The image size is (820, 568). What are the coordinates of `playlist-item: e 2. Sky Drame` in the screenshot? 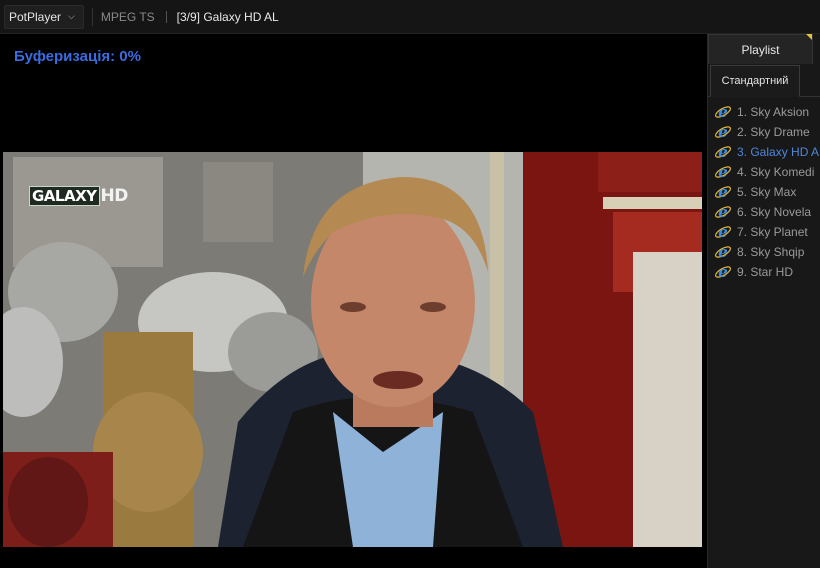 It's located at (767, 132).